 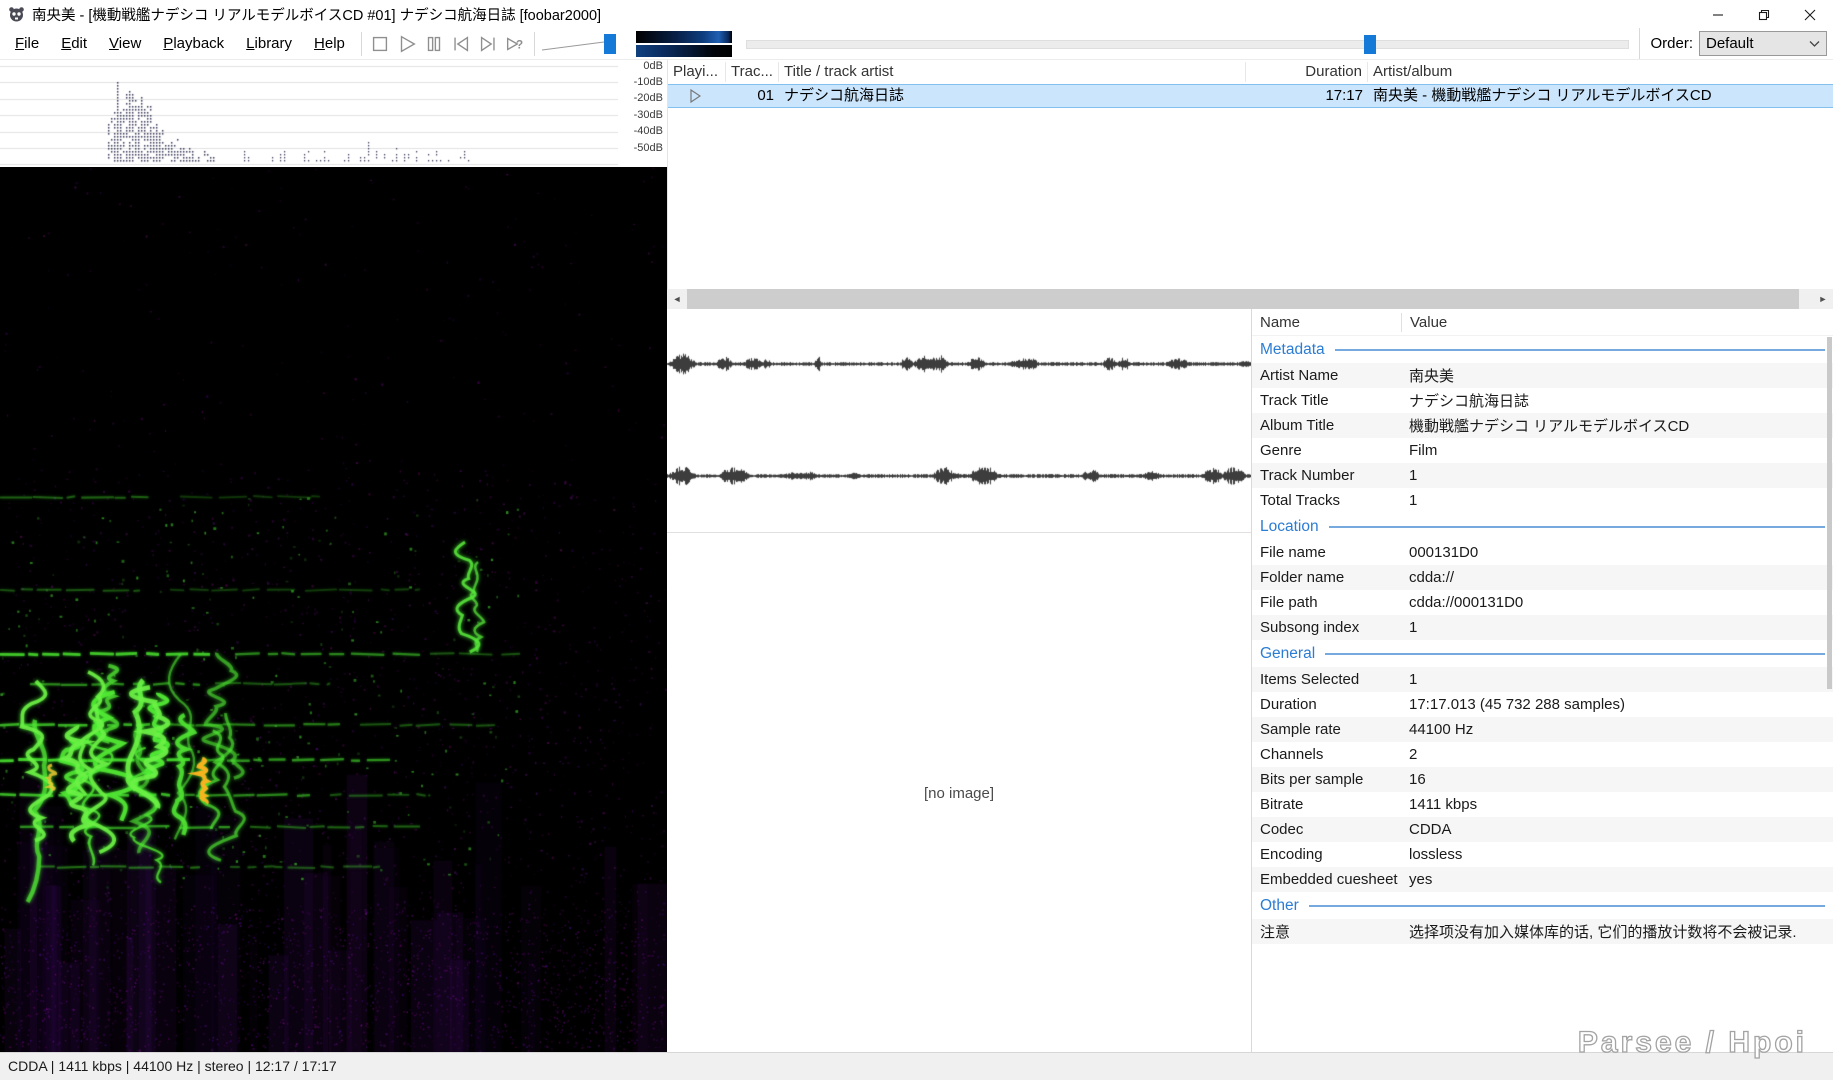 I want to click on random-button: ?, so click(x=515, y=44).